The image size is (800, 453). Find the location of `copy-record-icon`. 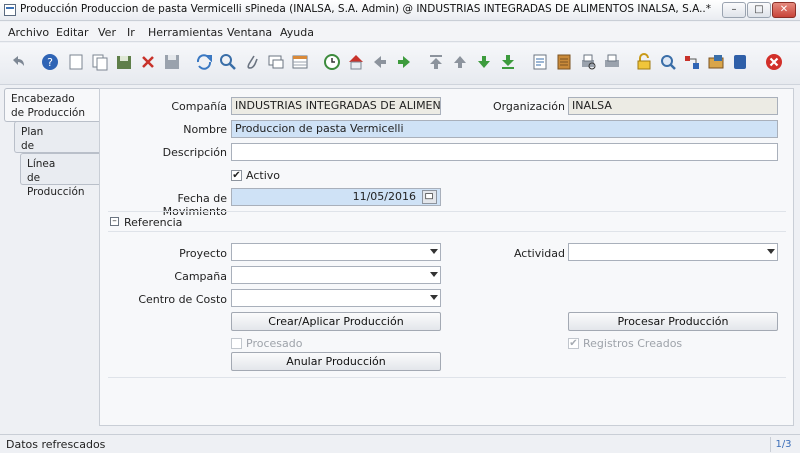

copy-record-icon is located at coordinates (100, 62).